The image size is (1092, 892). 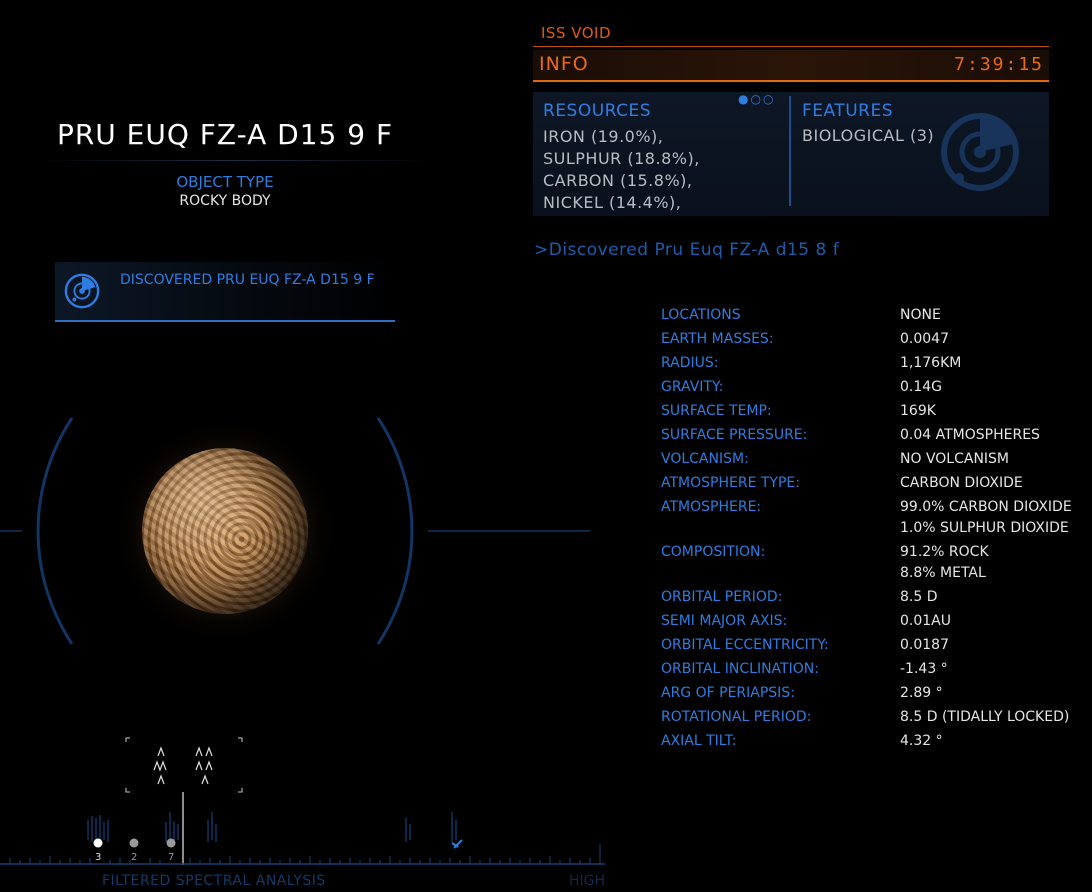 What do you see at coordinates (225, 201) in the screenshot?
I see `object-type-value: ROCKY BODY` at bounding box center [225, 201].